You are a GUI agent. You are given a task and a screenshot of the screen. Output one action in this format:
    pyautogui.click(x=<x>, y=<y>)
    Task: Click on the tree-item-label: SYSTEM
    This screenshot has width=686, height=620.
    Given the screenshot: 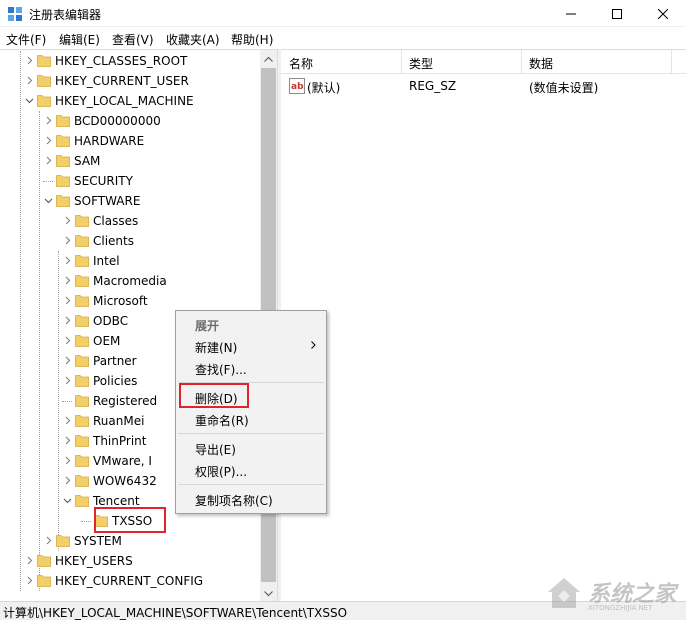 What is the action you would take?
    pyautogui.click(x=98, y=541)
    